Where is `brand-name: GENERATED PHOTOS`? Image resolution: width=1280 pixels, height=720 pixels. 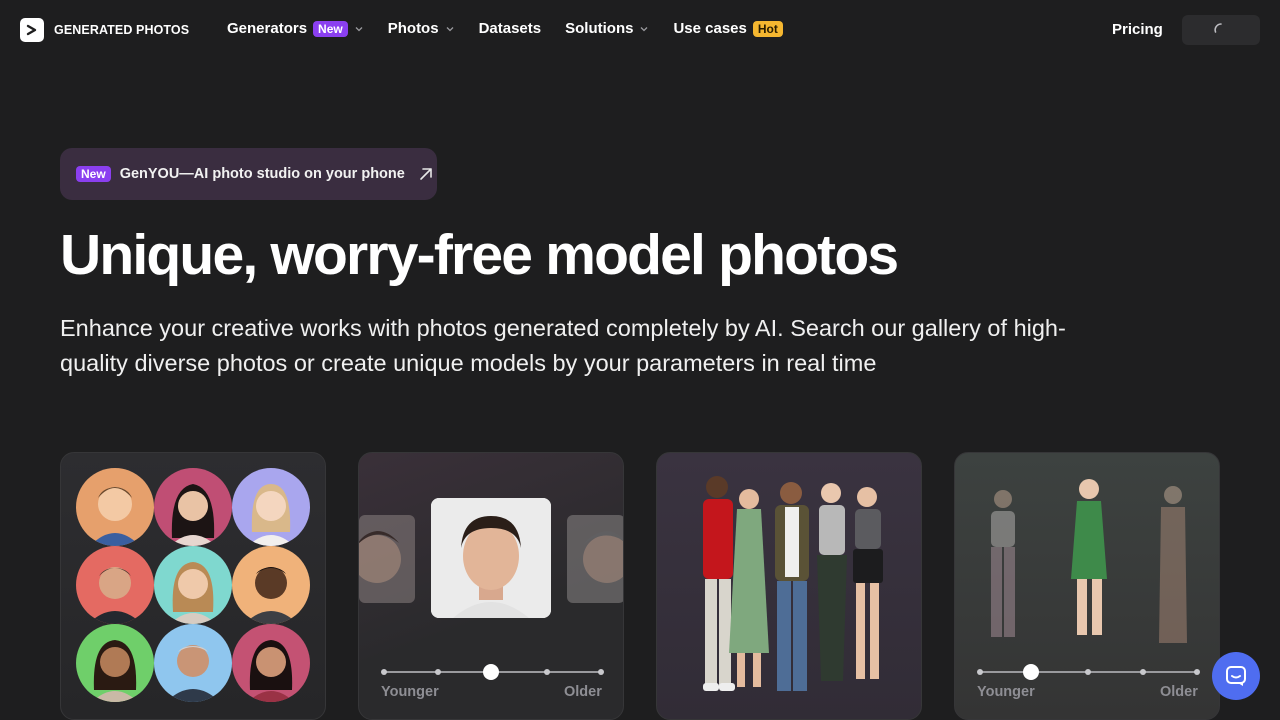
brand-name: GENERATED PHOTOS is located at coordinates (122, 30).